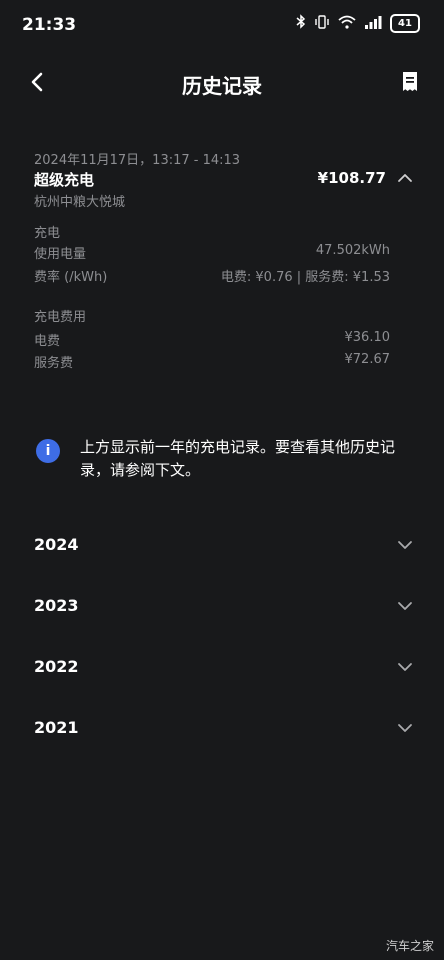 The width and height of the screenshot is (444, 960). Describe the element at coordinates (367, 359) in the screenshot. I see `service-fee-value: ¥72.67` at that location.